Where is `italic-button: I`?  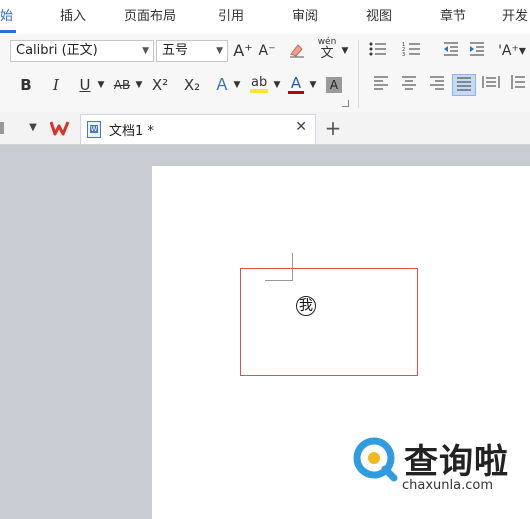
italic-button: I is located at coordinates (56, 85).